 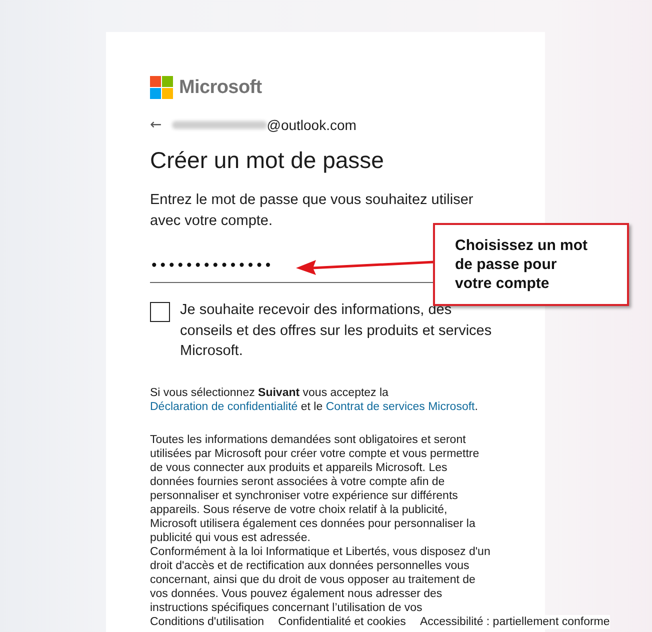 I want to click on legal-paragraph: Conformément à la loi Informatique et Libertés, vous disposez d'un droit d'accès et de rectification aux données personnelles vous concernant, ainsi que du droit de vous opposer au traitement de vos données. Vous pouvez également nous adresser des instructions spécifiques concernant l’utilisation de vos, so click(x=321, y=579).